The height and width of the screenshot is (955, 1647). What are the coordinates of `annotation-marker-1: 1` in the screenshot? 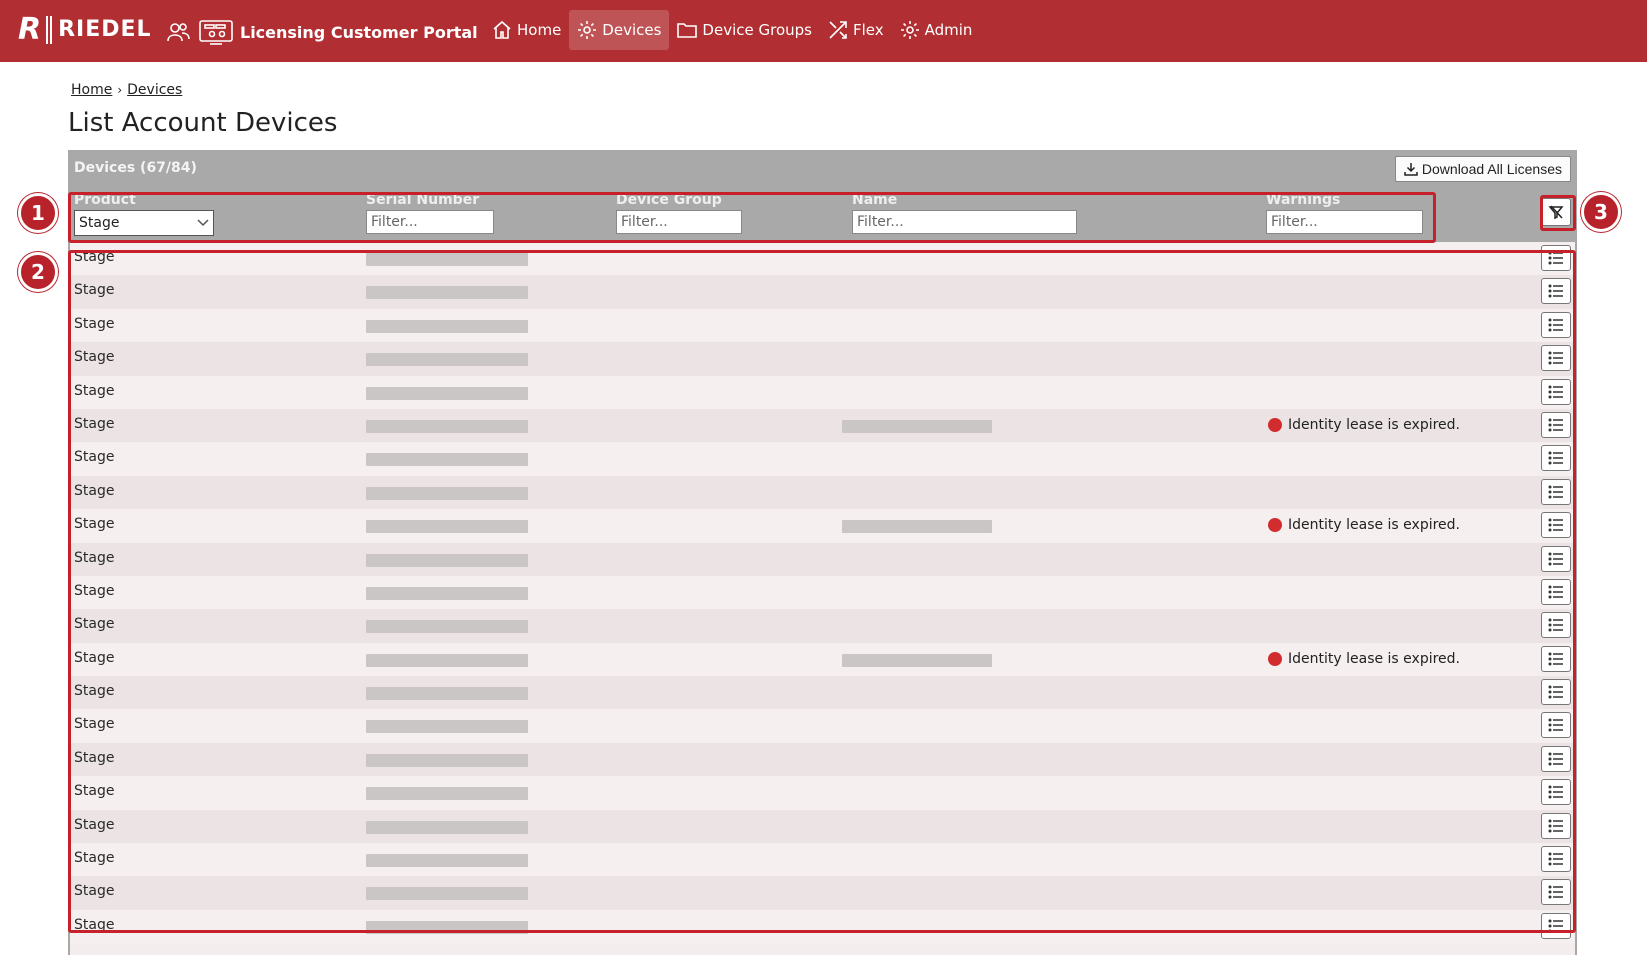 It's located at (38, 213).